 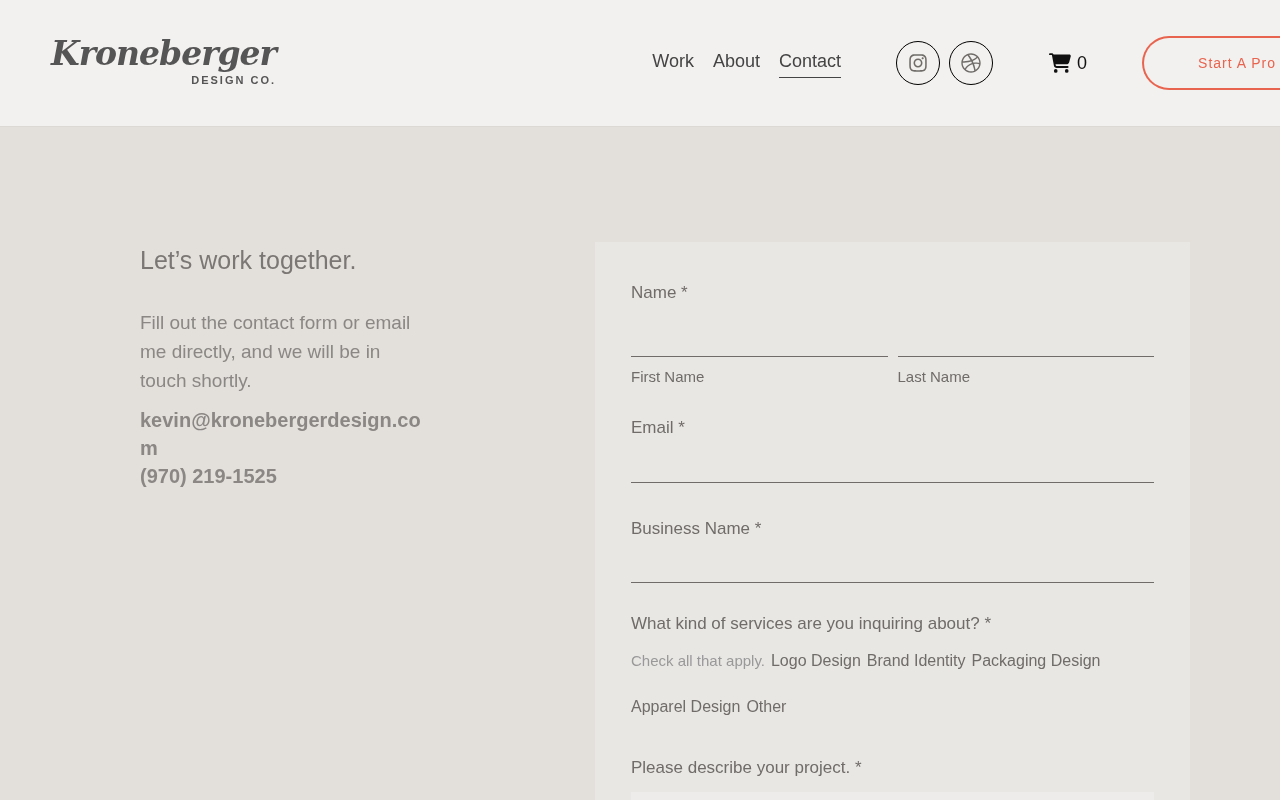 I want to click on cart-count: 0, so click(x=1082, y=63).